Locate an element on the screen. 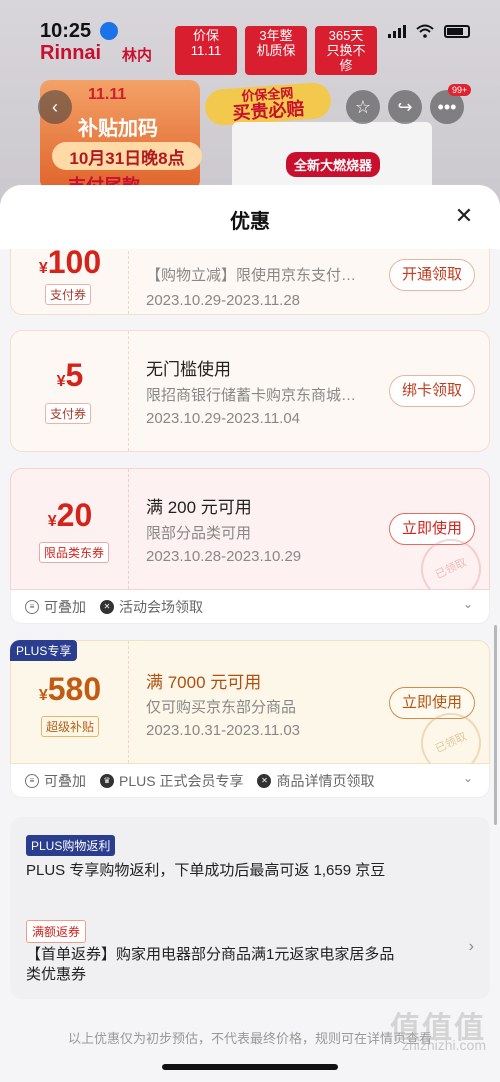 The width and height of the screenshot is (500, 1082). banner-event: 11.11 is located at coordinates (107, 94).